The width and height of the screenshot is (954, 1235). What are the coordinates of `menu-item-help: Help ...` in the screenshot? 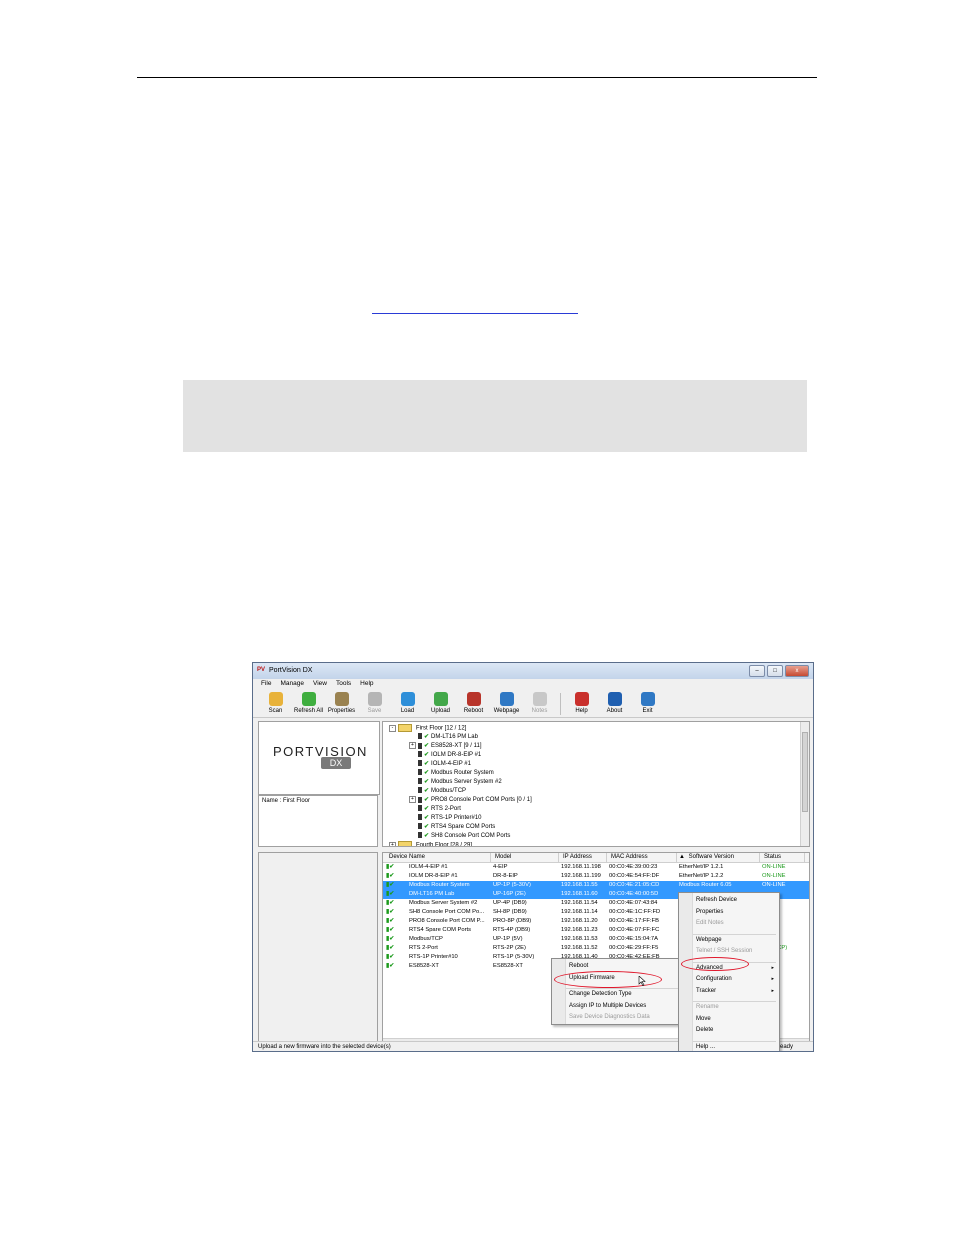 It's located at (705, 1047).